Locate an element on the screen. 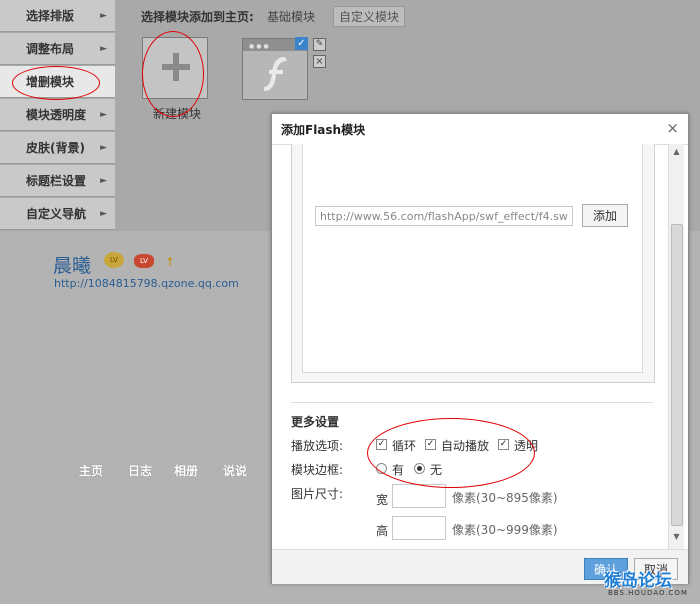  flash-icon is located at coordinates (275, 74).